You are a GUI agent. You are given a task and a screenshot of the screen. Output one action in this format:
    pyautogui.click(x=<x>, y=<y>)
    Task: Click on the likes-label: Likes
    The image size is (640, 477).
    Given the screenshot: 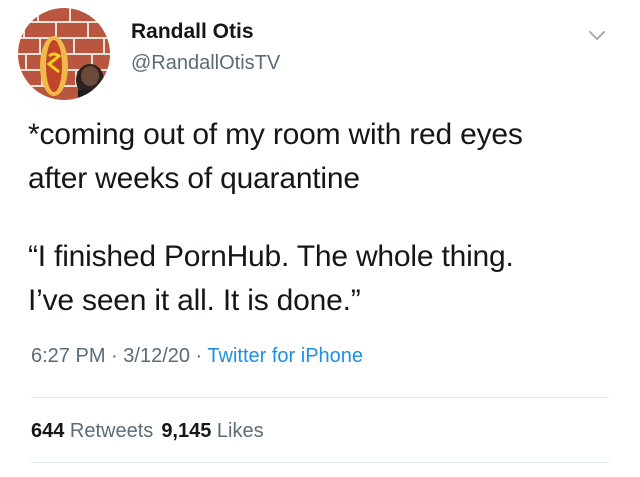 What is the action you would take?
    pyautogui.click(x=237, y=431)
    